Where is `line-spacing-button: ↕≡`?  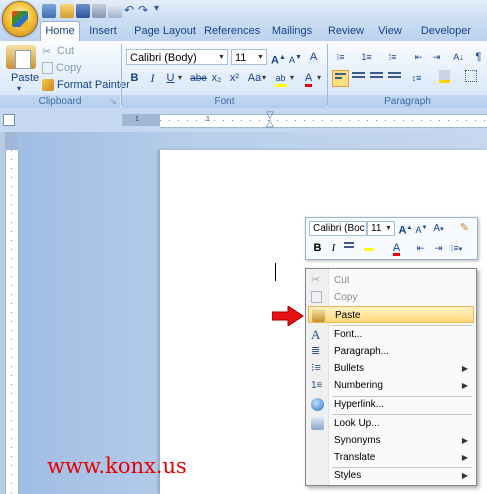
line-spacing-button: ↕≡ is located at coordinates (416, 78).